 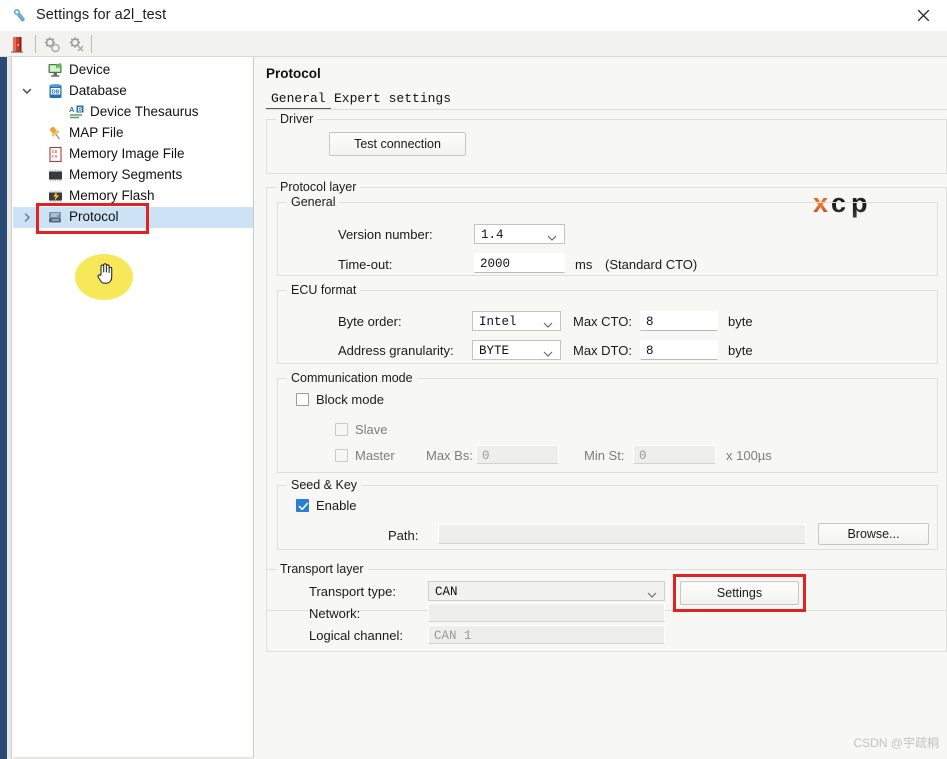 I want to click on sidebar-item-label: Database, so click(x=98, y=90).